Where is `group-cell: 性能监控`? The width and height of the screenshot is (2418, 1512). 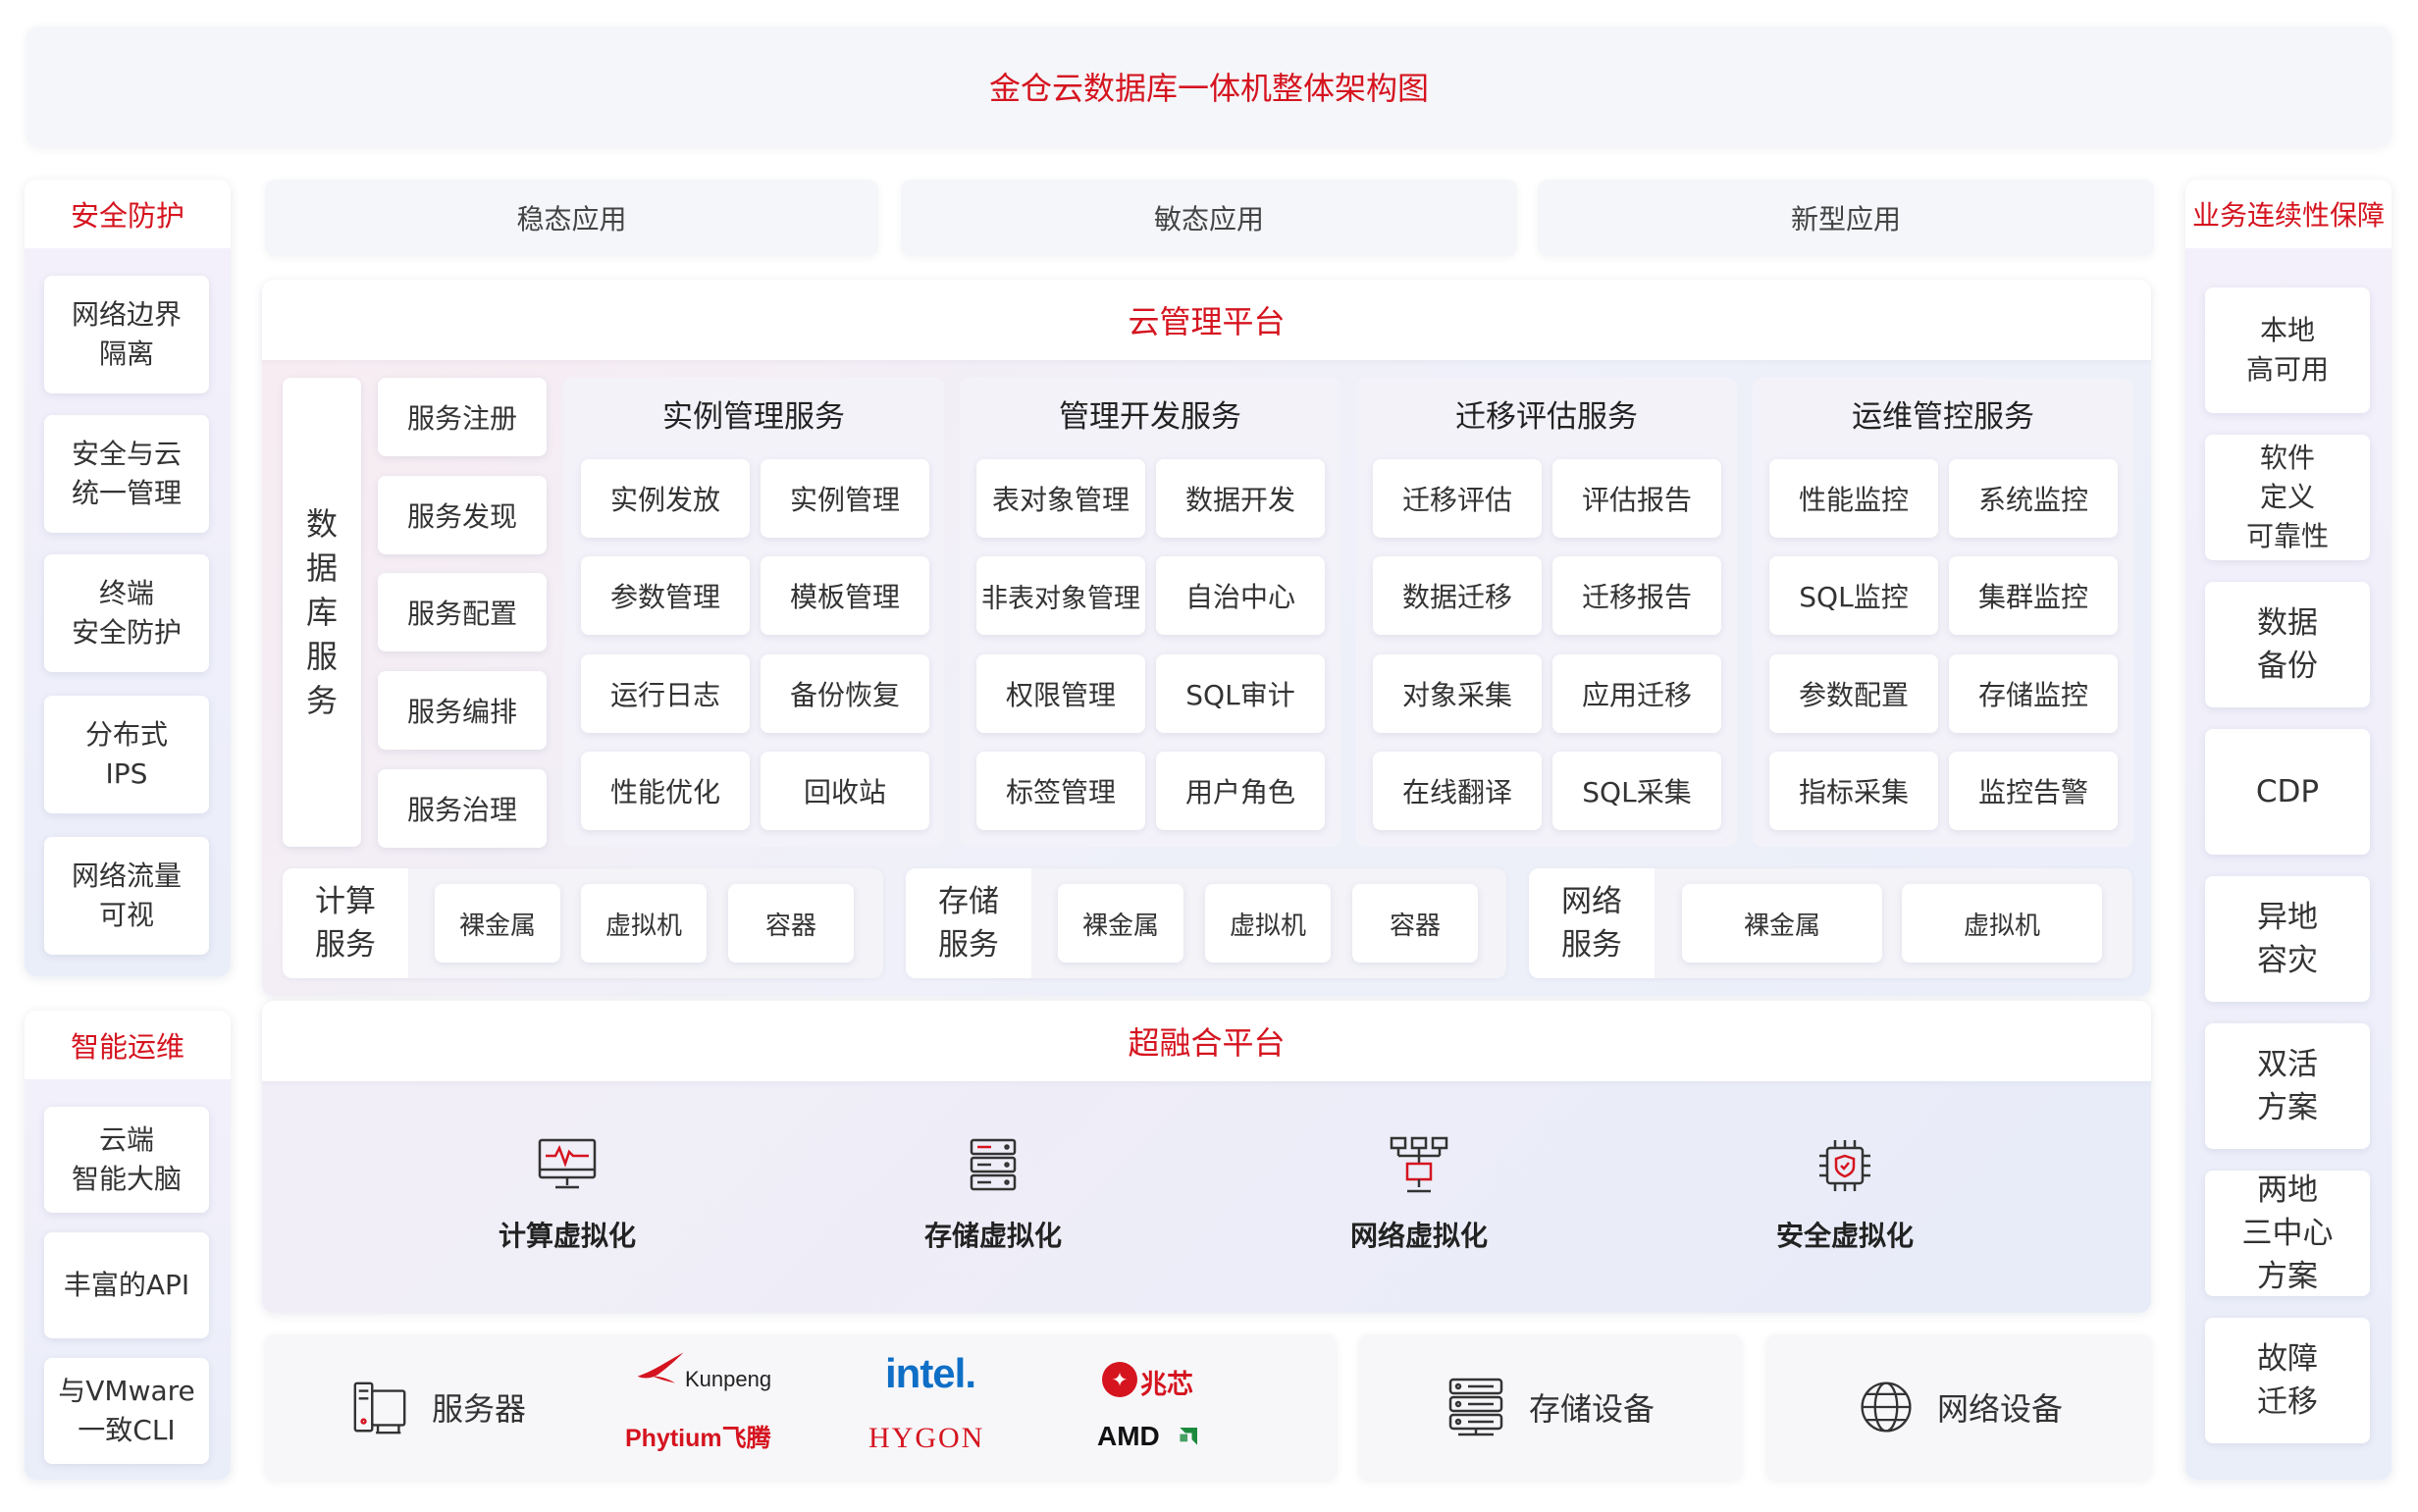 group-cell: 性能监控 is located at coordinates (1853, 499).